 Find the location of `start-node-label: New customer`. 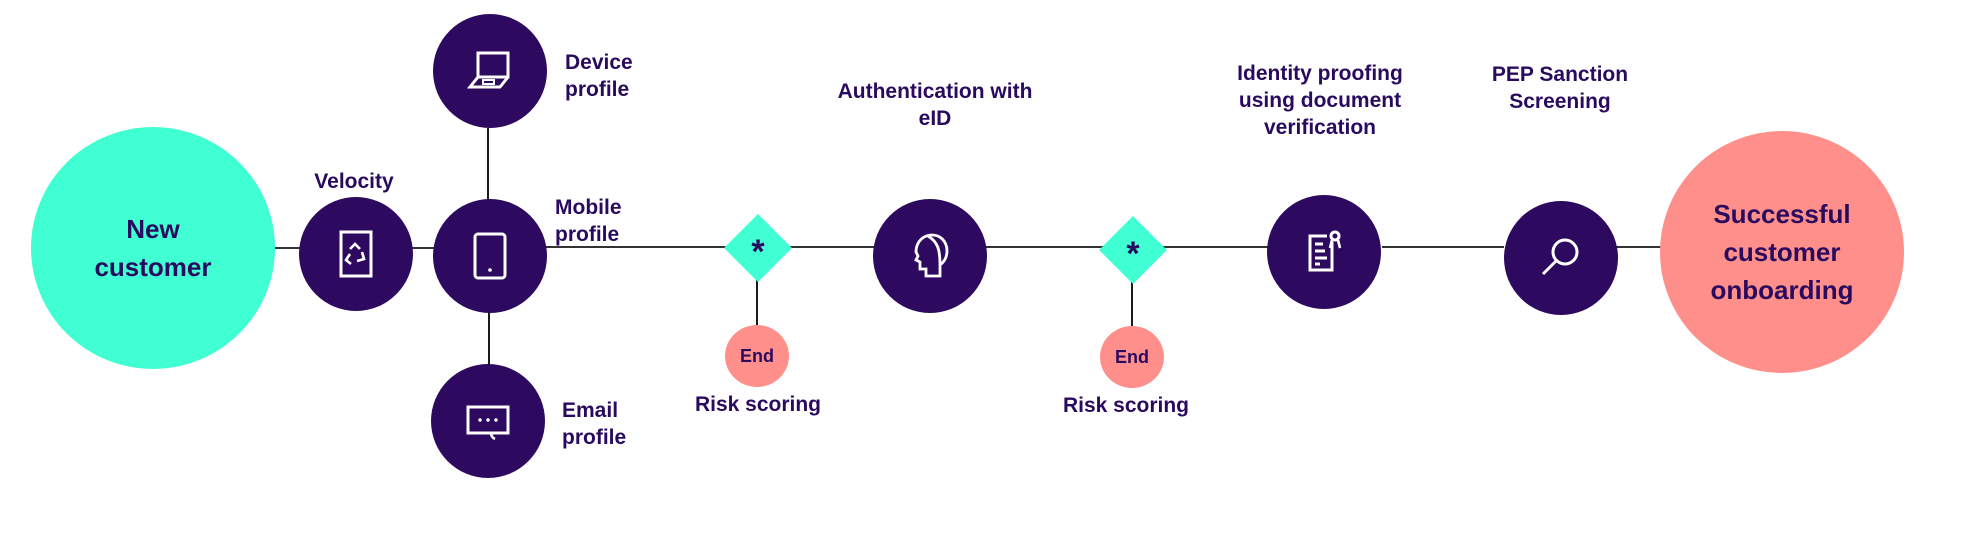

start-node-label: New customer is located at coordinates (153, 248).